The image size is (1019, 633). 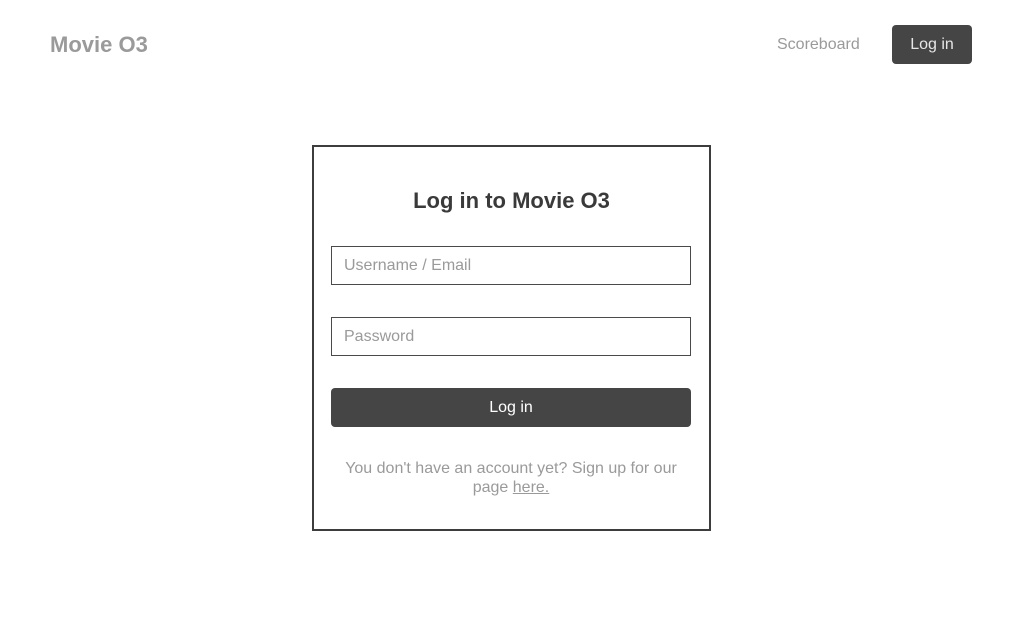 I want to click on username-email-input, so click(x=511, y=265).